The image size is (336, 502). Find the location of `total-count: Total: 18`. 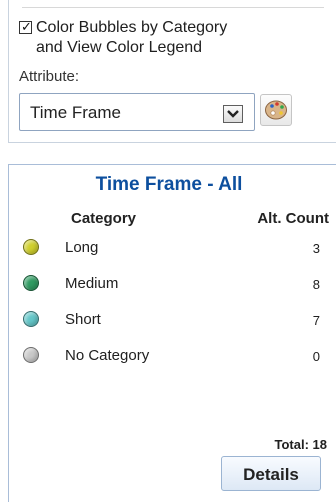

total-count: Total: 18 is located at coordinates (300, 445).